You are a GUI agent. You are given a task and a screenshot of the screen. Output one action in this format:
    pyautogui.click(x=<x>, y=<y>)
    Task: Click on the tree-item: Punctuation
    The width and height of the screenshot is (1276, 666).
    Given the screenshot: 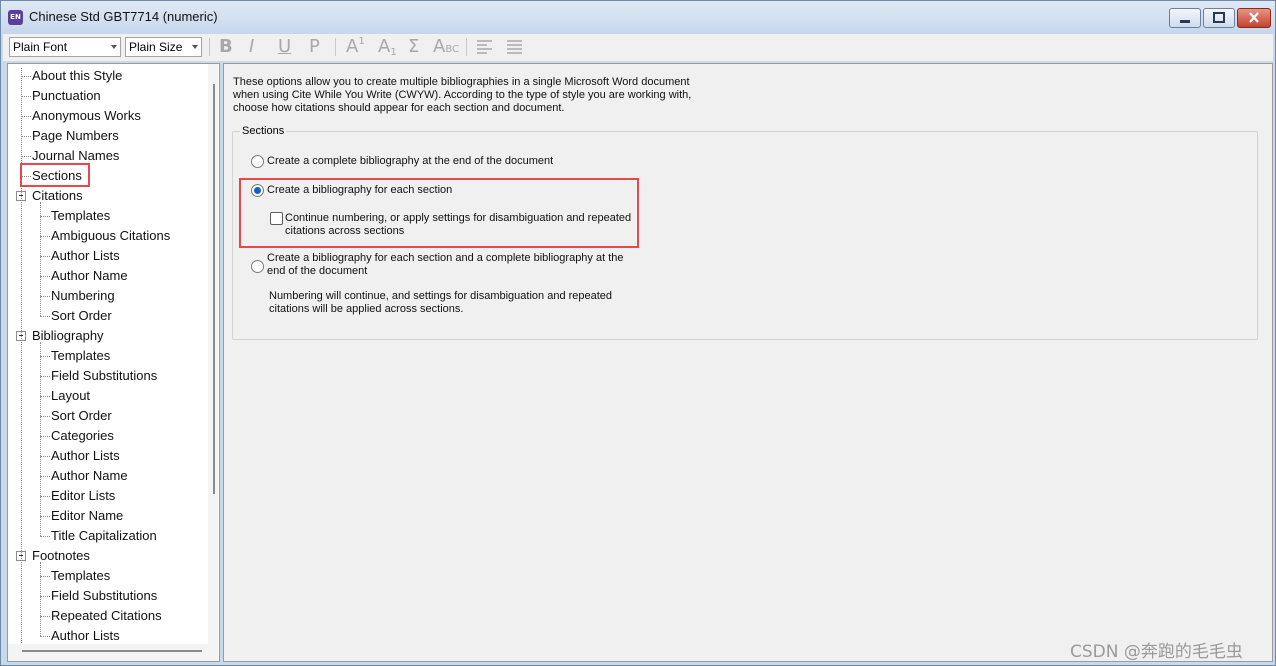 What is the action you would take?
    pyautogui.click(x=66, y=96)
    